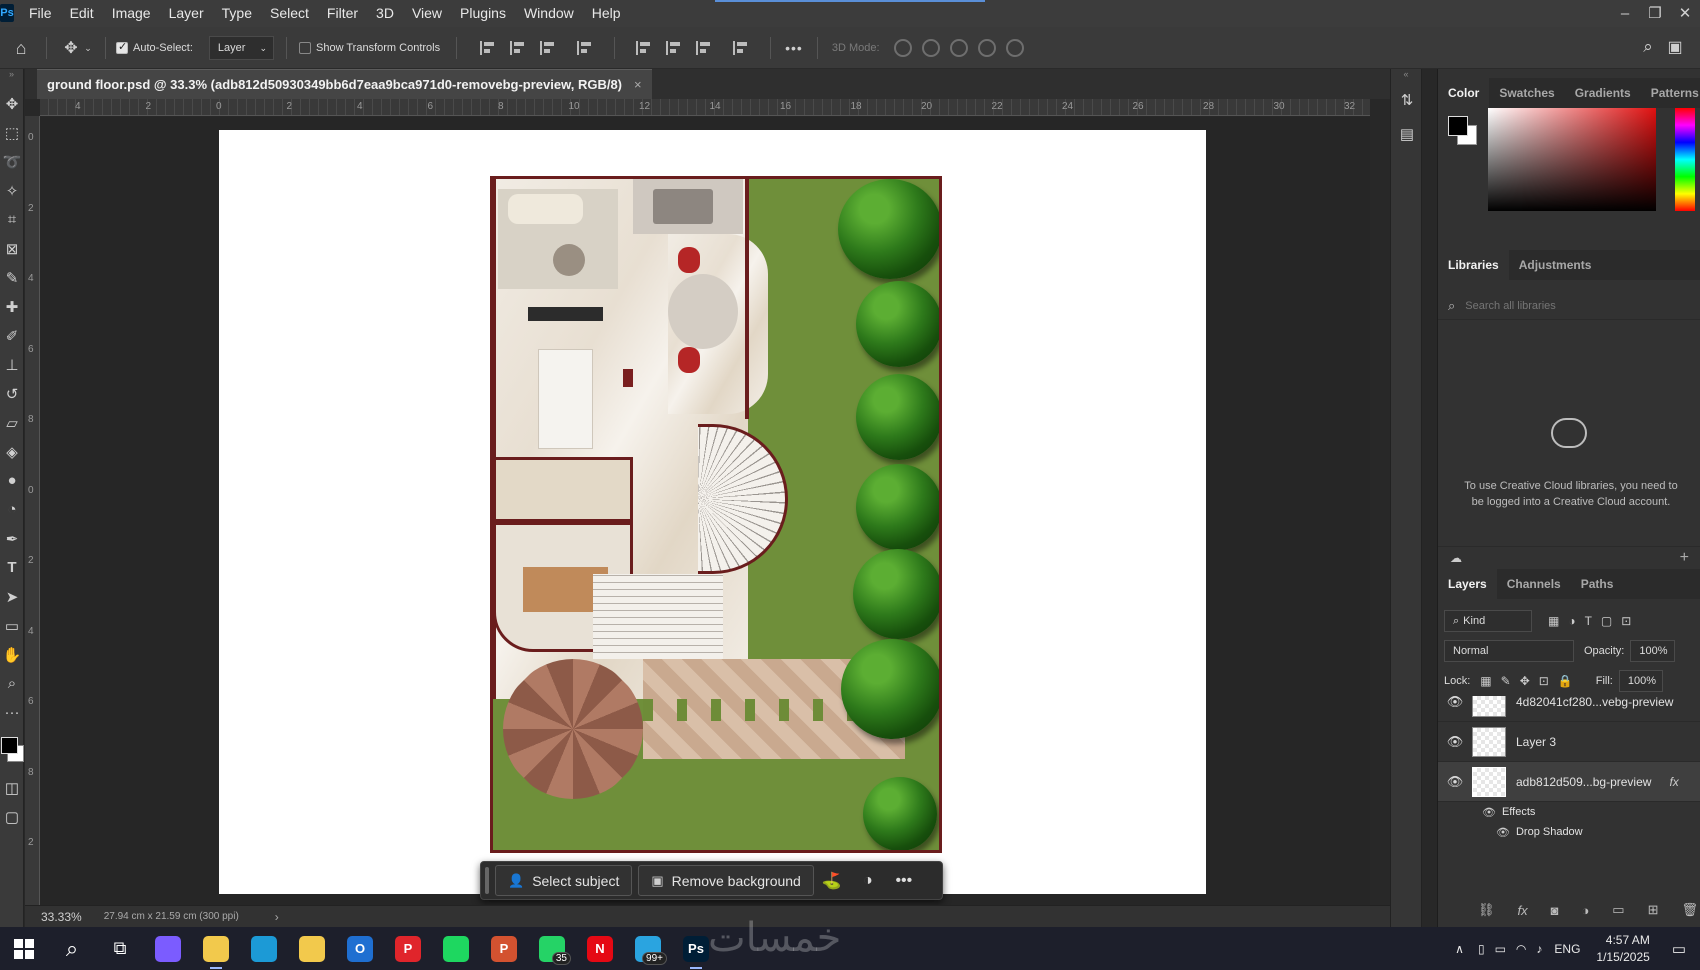 Image resolution: width=1700 pixels, height=970 pixels. Describe the element at coordinates (1675, 47) in the screenshot. I see `workspace-icon: ▣` at that location.